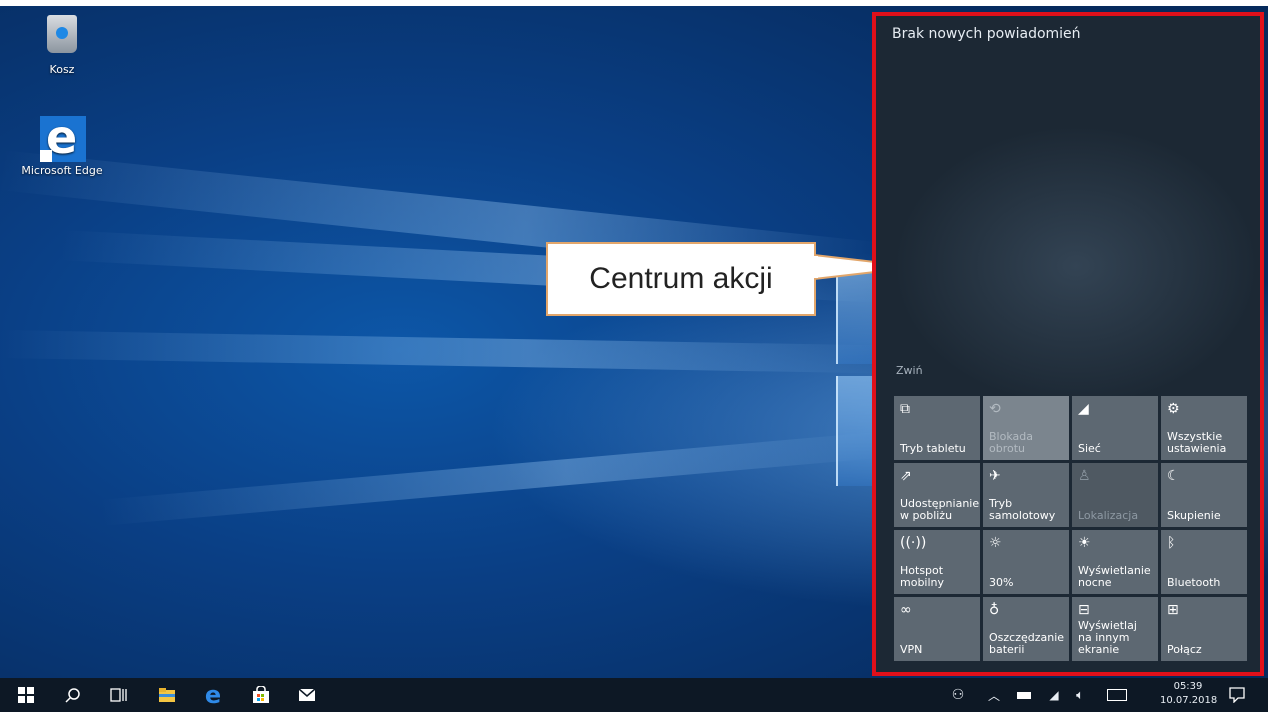  I want to click on quick-action-label: Sieć, so click(1089, 448).